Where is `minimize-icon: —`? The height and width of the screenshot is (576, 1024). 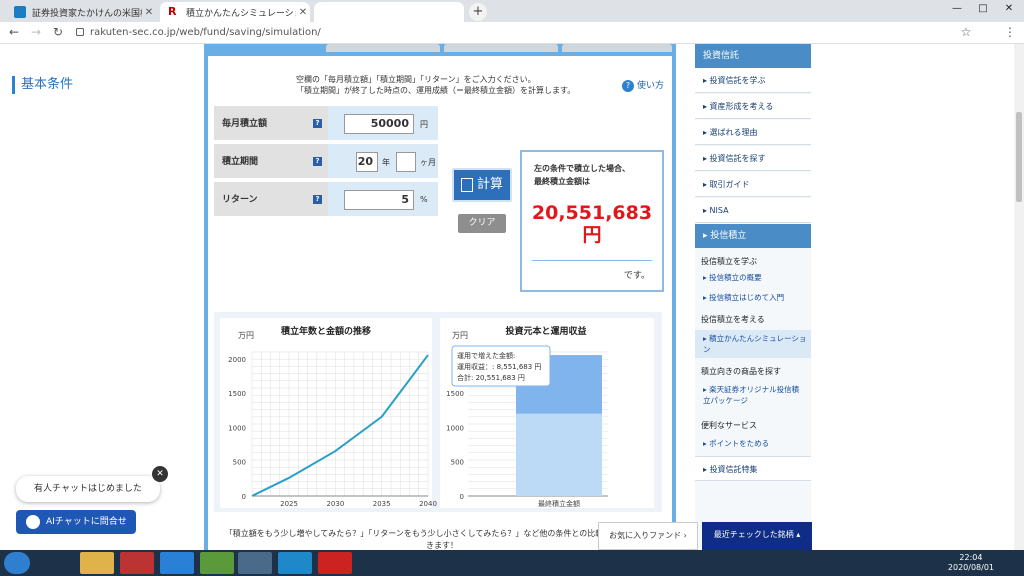
minimize-icon: — is located at coordinates (957, 10).